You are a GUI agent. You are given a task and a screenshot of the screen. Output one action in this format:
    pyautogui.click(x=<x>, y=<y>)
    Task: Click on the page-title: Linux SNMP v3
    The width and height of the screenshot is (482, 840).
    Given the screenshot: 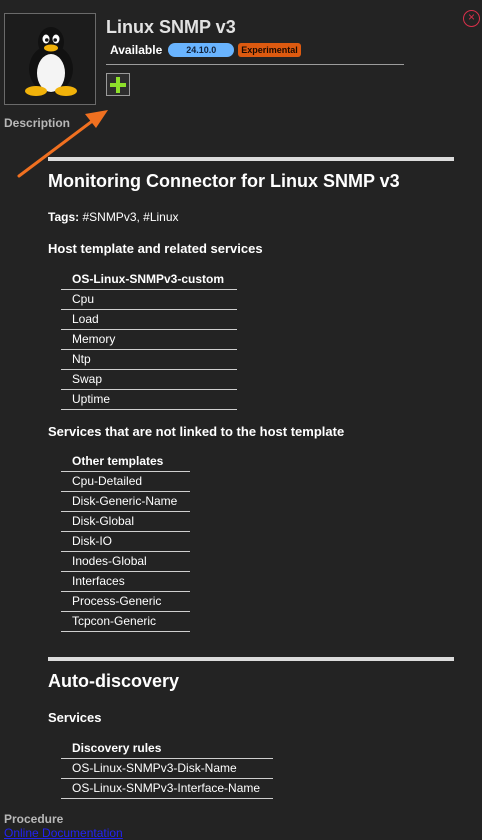 What is the action you would take?
    pyautogui.click(x=171, y=27)
    